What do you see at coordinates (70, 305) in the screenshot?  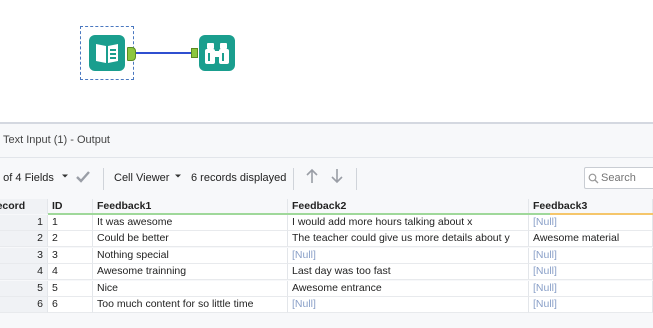 I see `cell-id: 6` at bounding box center [70, 305].